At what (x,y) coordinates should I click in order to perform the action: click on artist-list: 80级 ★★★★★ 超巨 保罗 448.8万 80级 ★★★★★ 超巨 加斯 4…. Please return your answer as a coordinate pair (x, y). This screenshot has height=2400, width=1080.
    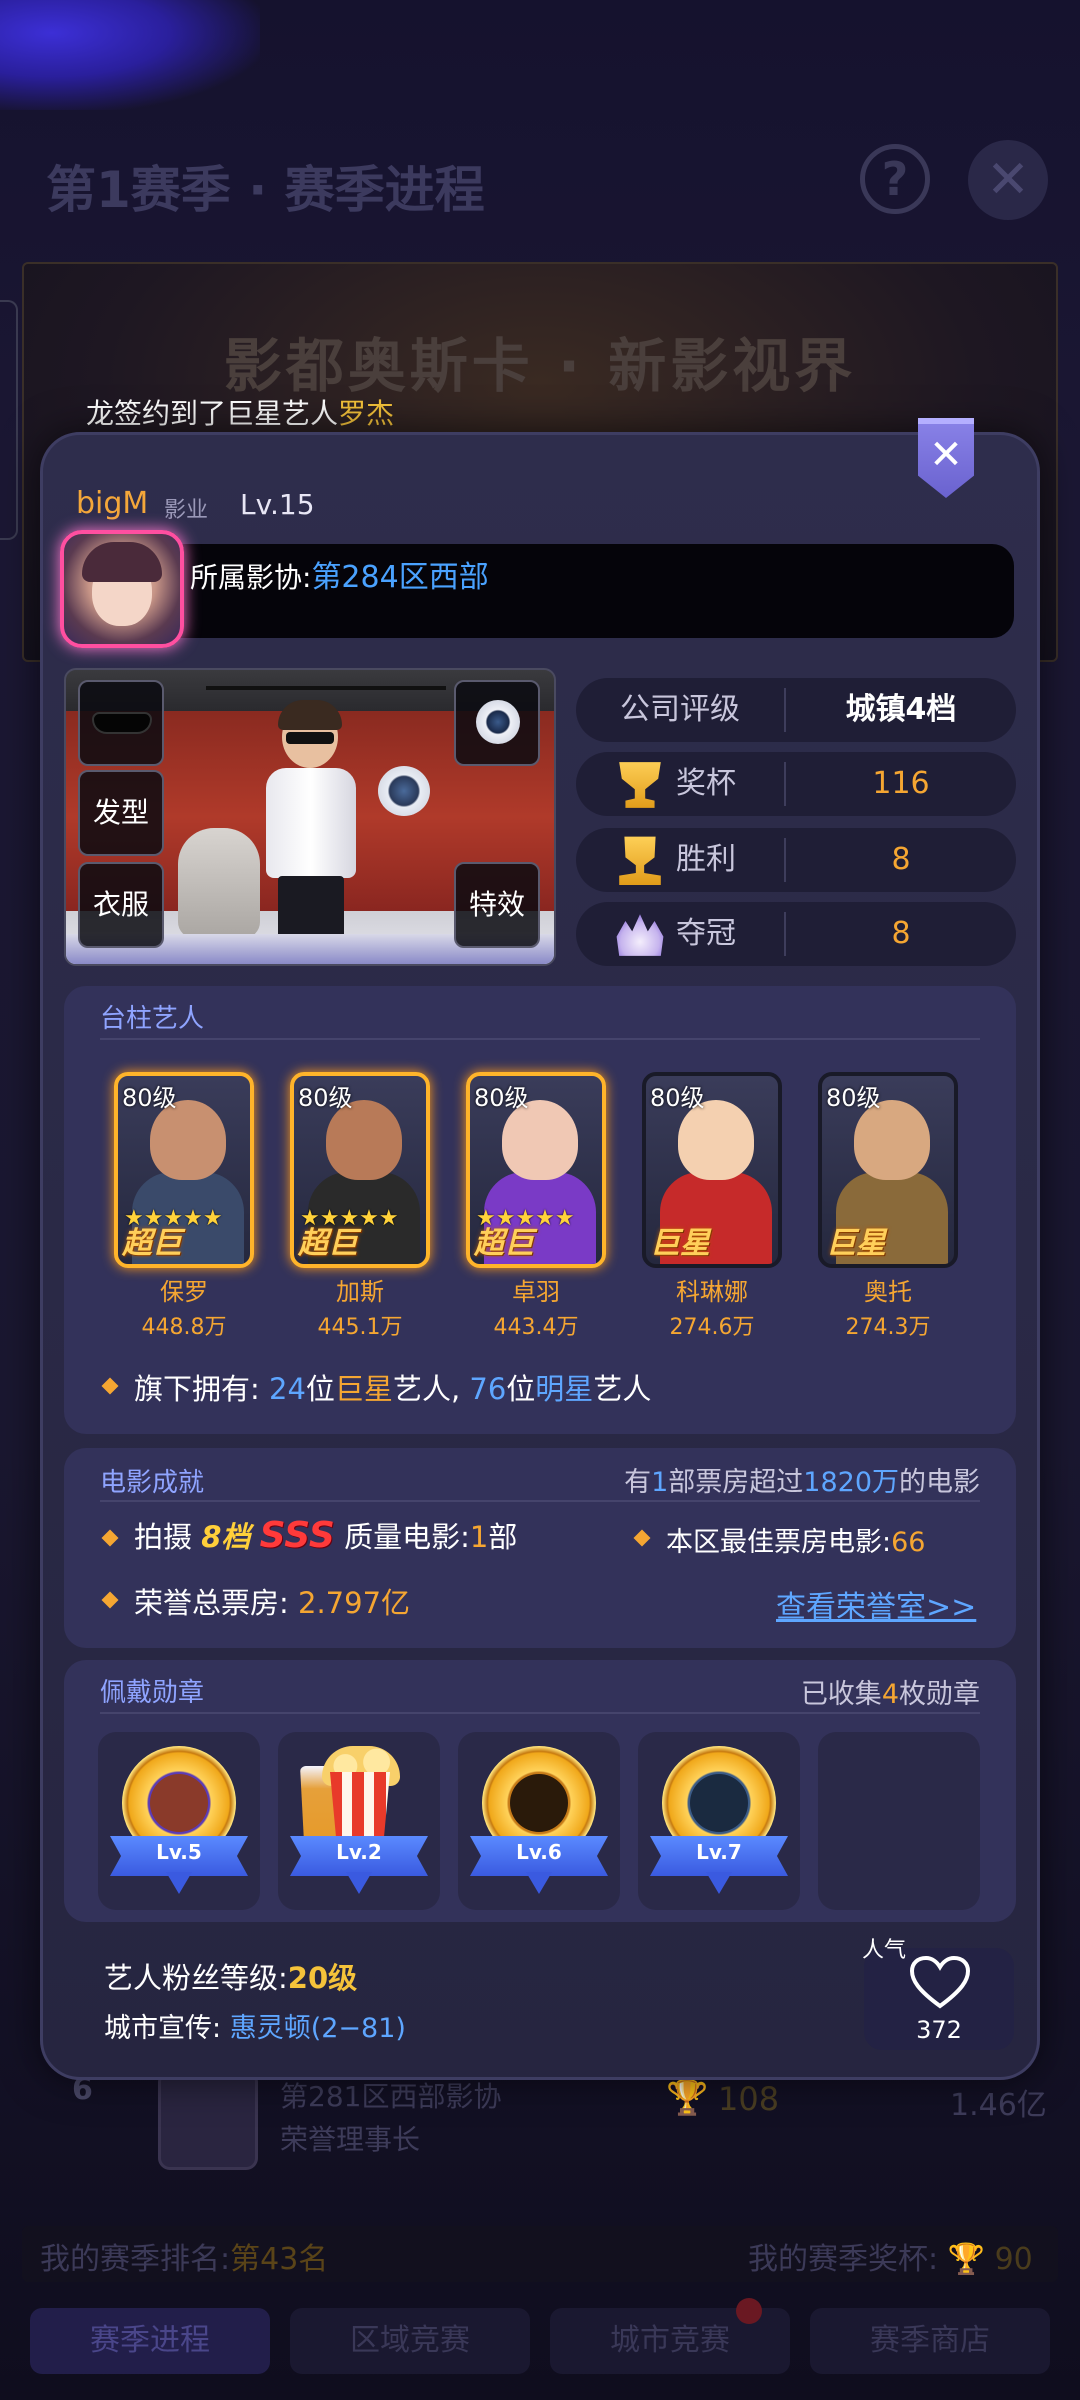
    Looking at the image, I should click on (544, 1206).